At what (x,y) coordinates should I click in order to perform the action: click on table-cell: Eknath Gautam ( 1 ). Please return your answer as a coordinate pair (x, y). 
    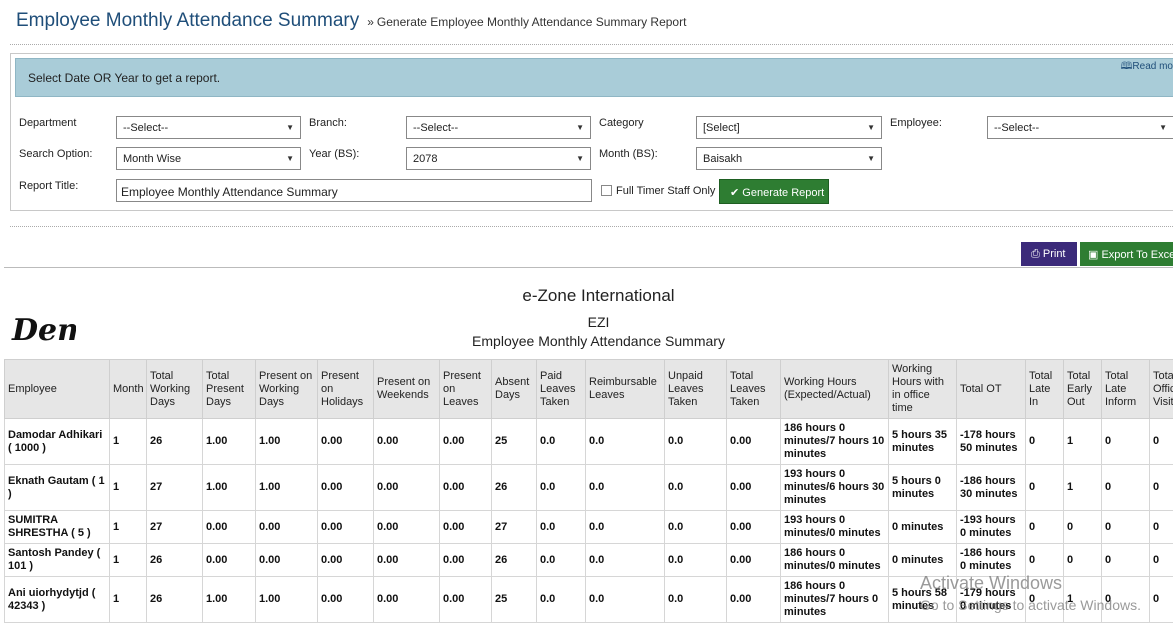
    Looking at the image, I should click on (57, 487).